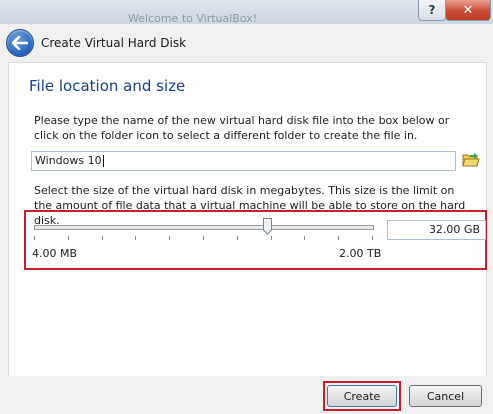 The height and width of the screenshot is (414, 493). I want to click on dialog-header: Create Virtual Hard Disk, so click(246, 43).